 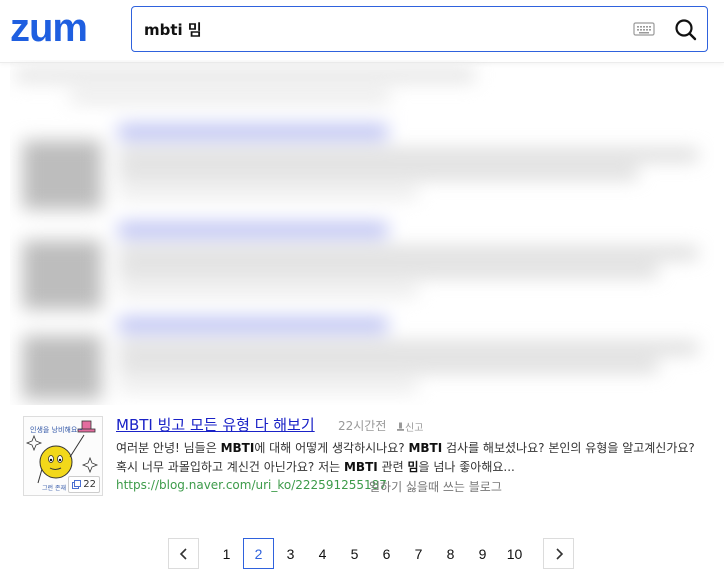 I want to click on search-box, so click(x=419, y=29).